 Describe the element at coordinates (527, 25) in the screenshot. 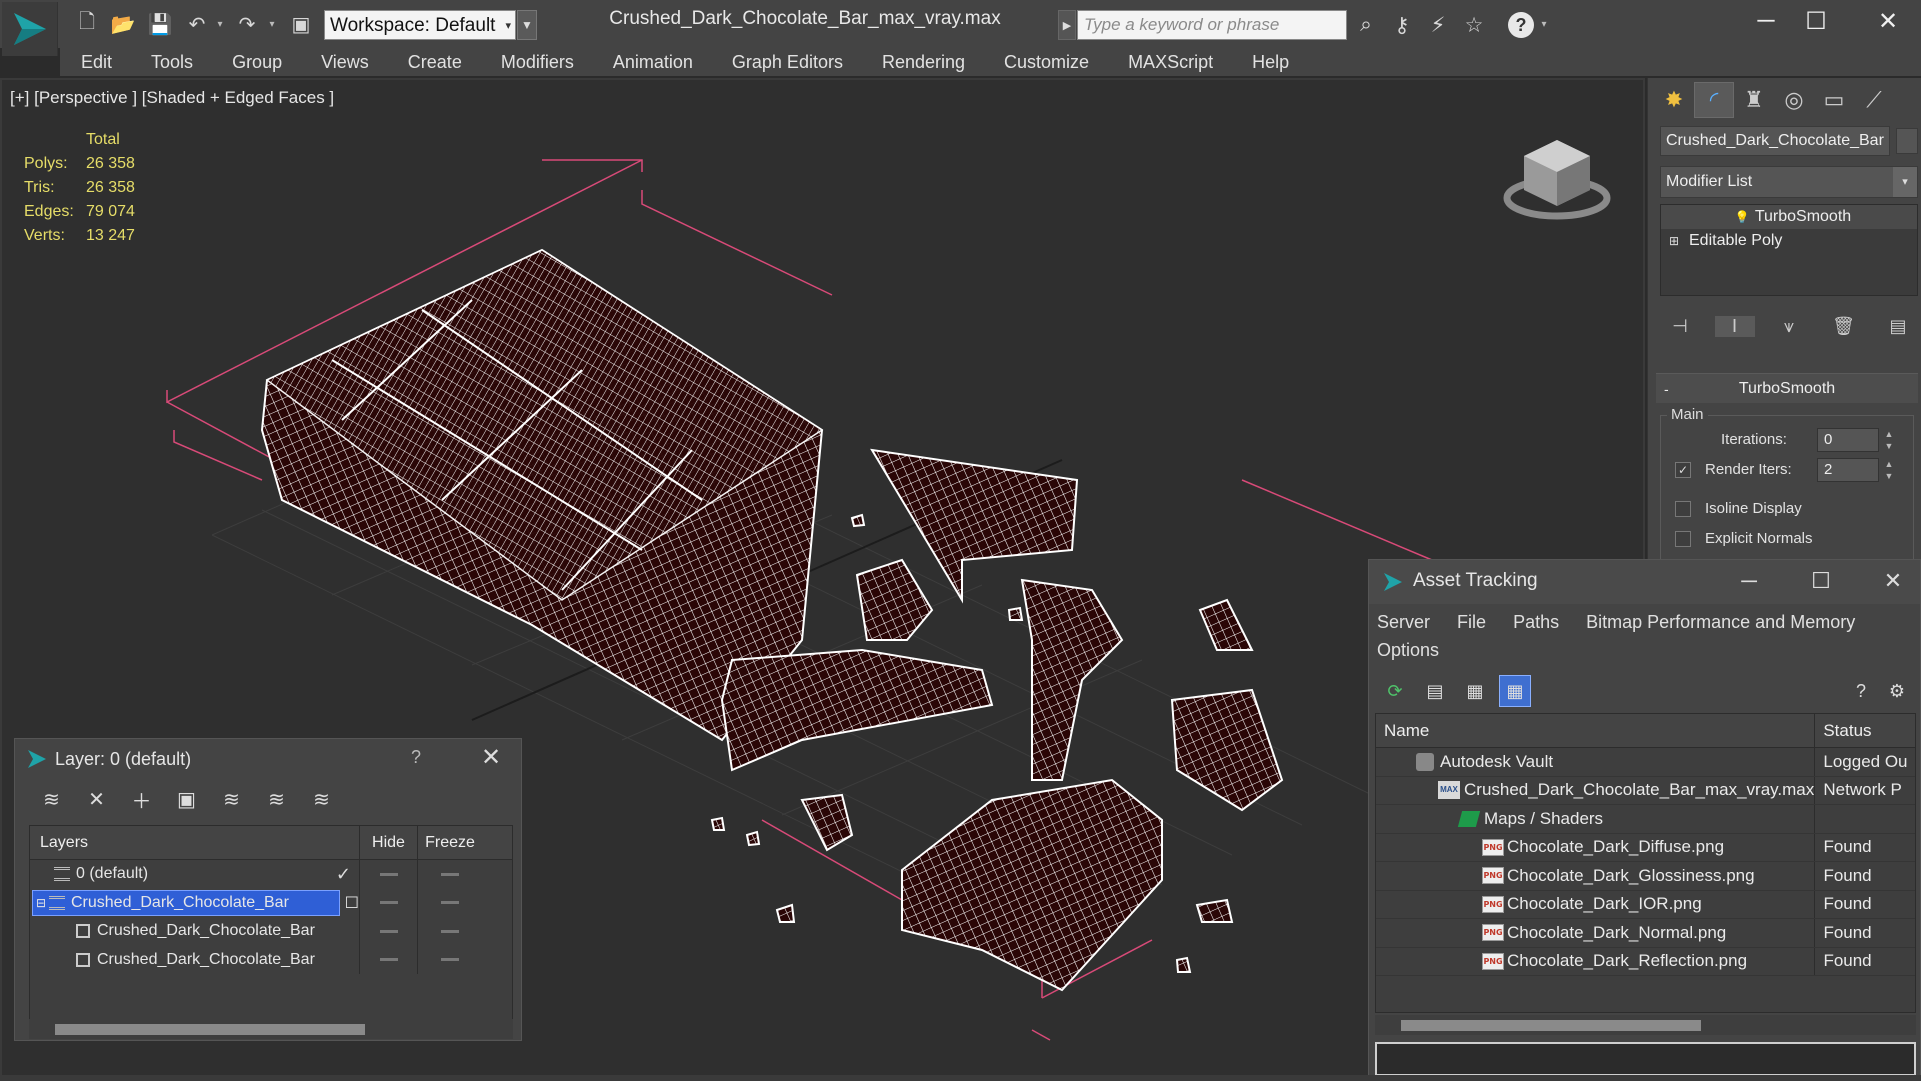

I see `workspace-menu-icon: ▼` at that location.